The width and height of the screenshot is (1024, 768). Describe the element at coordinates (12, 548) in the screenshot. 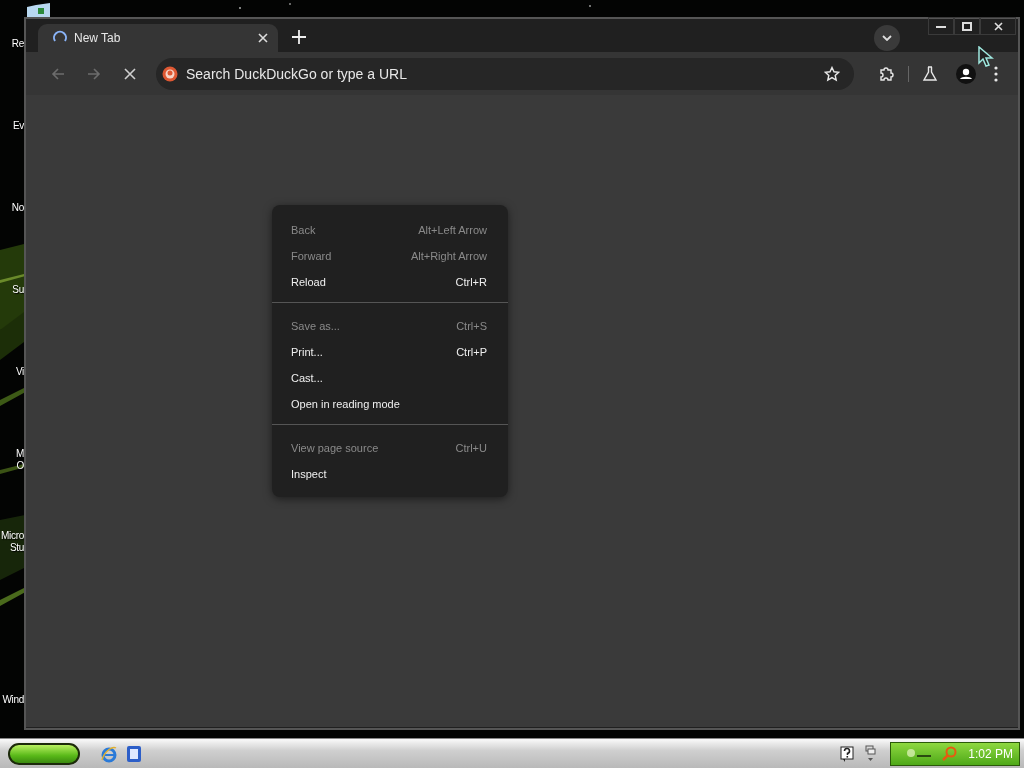

I see `desktop-icon-label: Stu` at that location.